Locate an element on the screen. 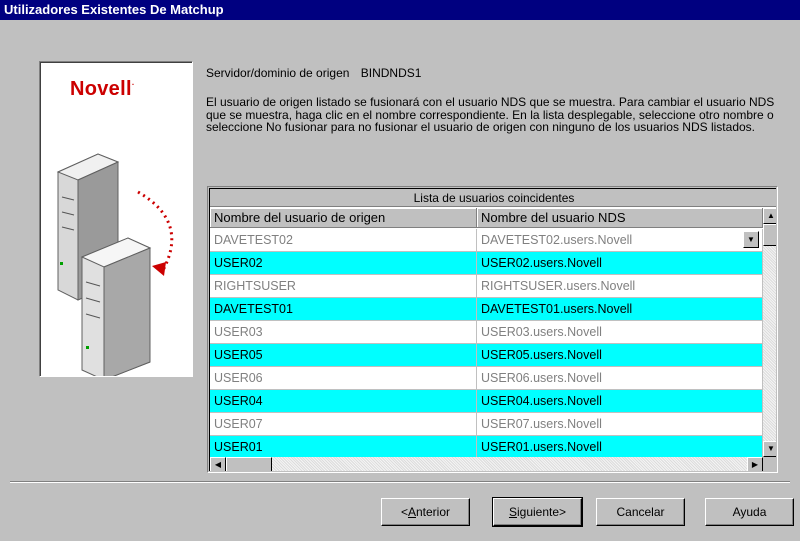 The image size is (800, 541). scroll-right-icon: ▶ is located at coordinates (755, 464).